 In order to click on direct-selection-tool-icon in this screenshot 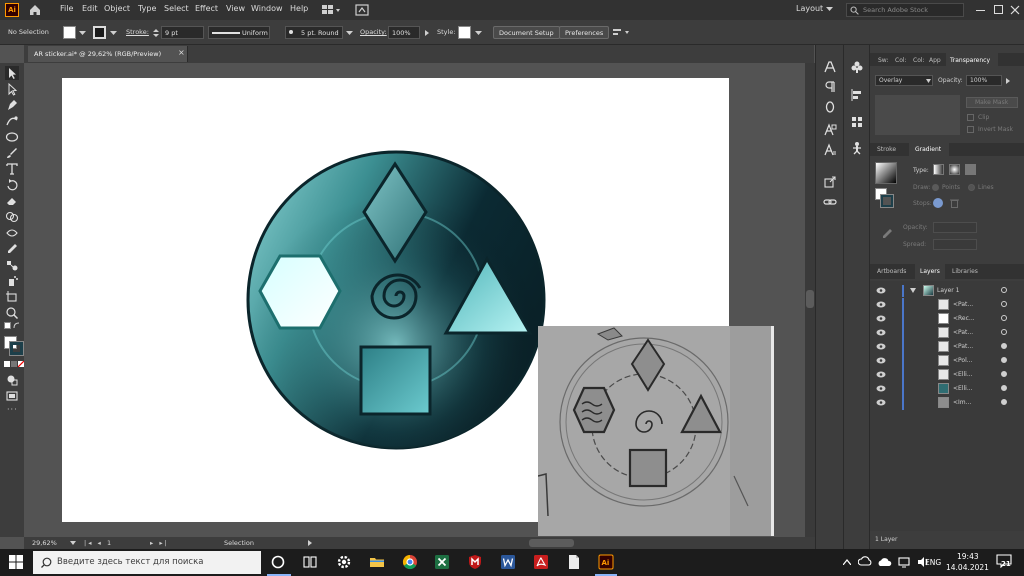, I will do `click(12, 89)`.